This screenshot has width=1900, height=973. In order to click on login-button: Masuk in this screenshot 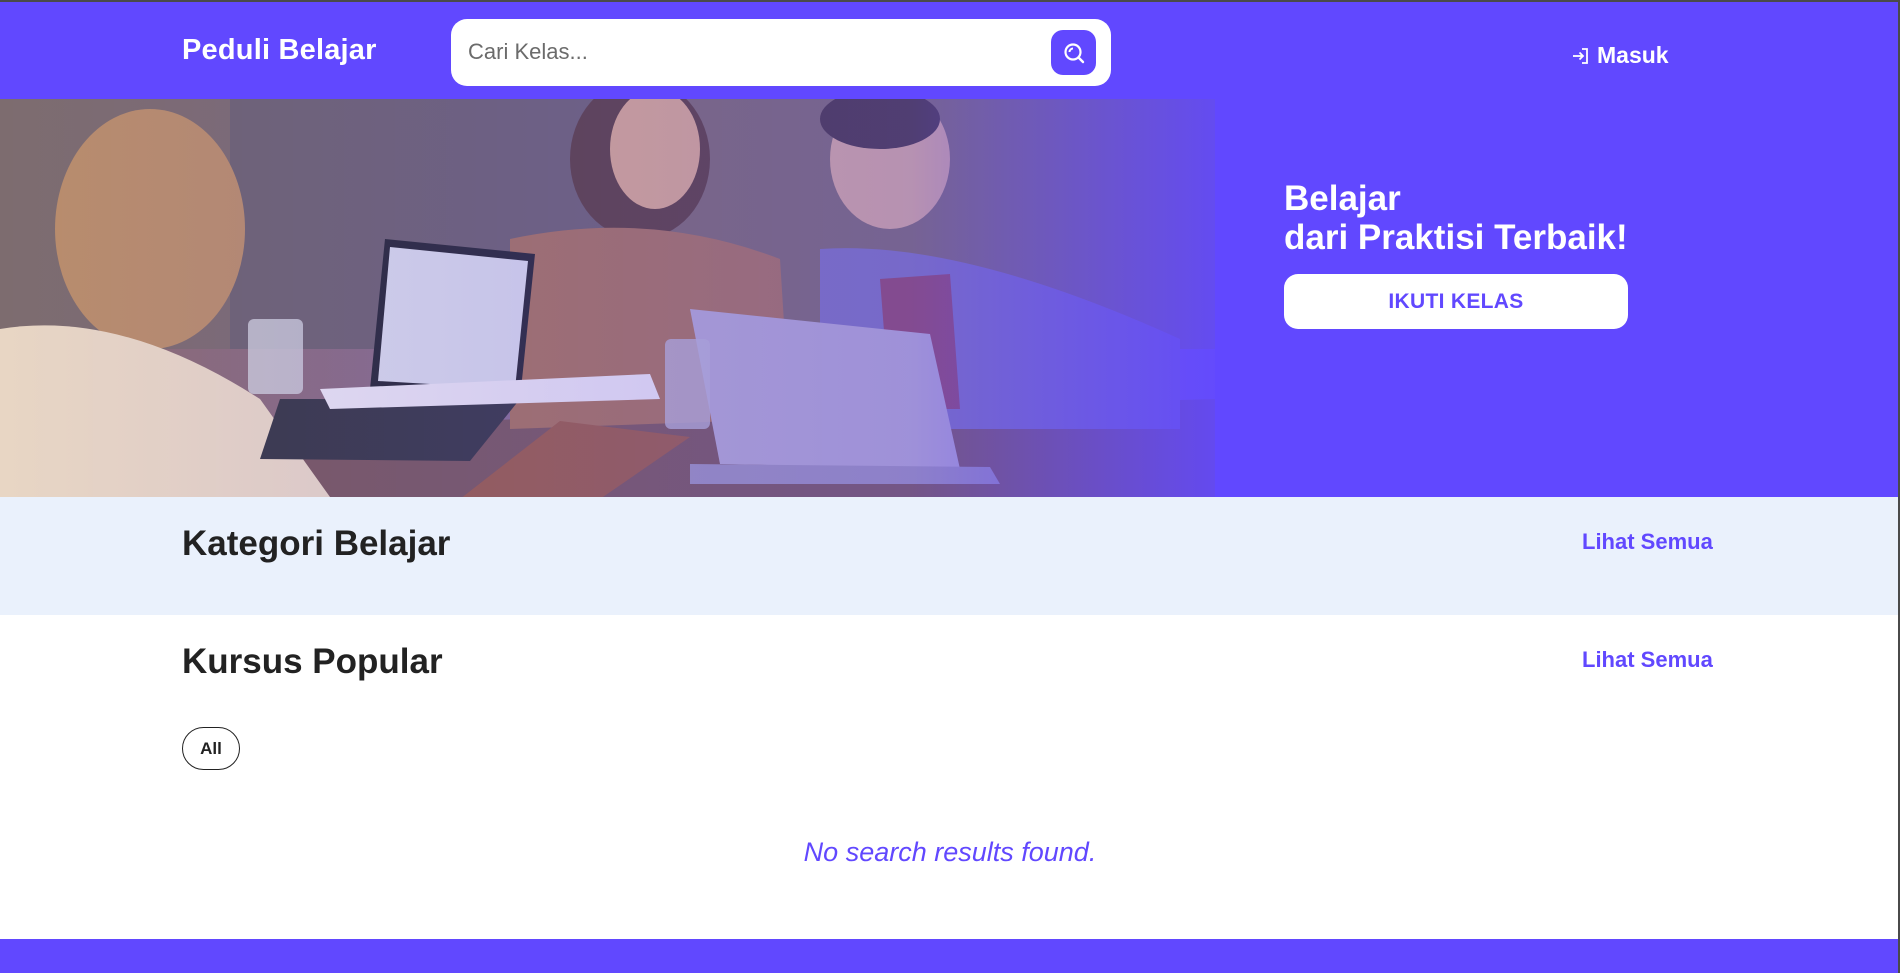, I will do `click(1620, 55)`.